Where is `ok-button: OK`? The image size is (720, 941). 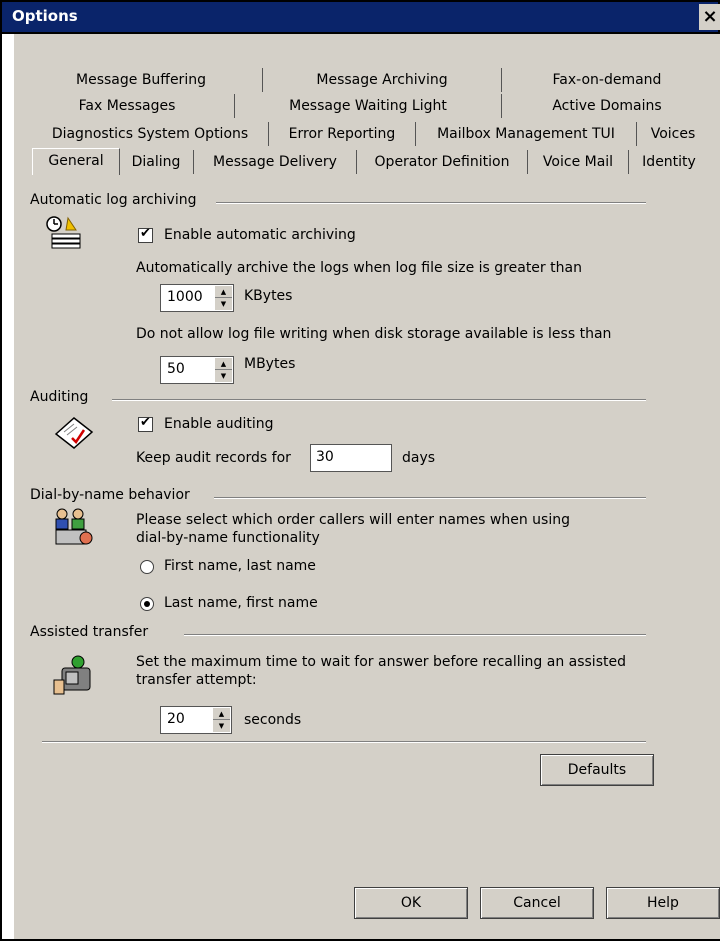
ok-button: OK is located at coordinates (411, 903).